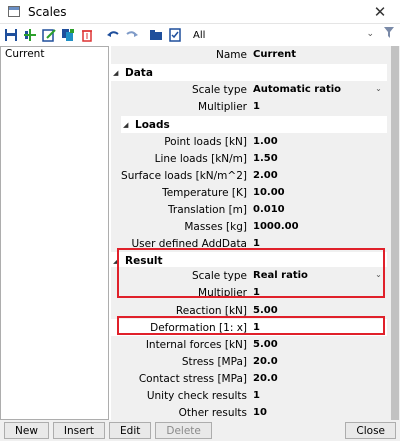 Image resolution: width=400 pixels, height=441 pixels. Describe the element at coordinates (130, 430) in the screenshot. I see `edit-button: Edit` at that location.